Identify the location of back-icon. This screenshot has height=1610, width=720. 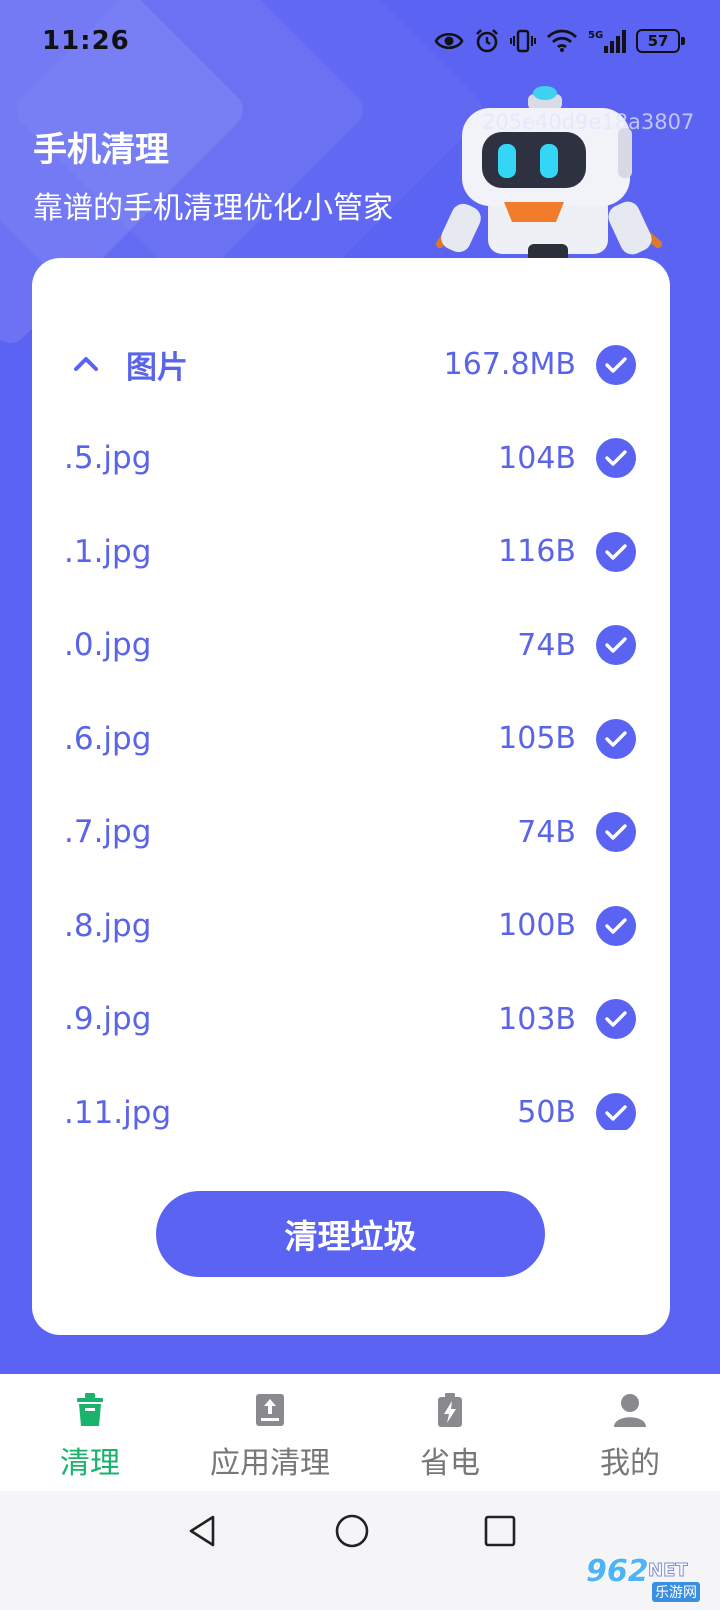
(202, 1533).